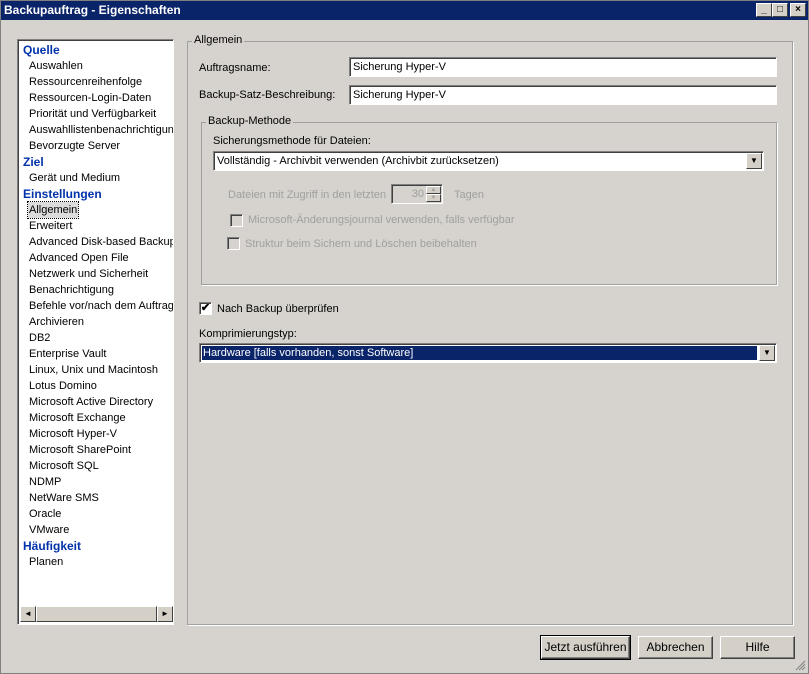 Image resolution: width=809 pixels, height=674 pixels. Describe the element at coordinates (74, 146) in the screenshot. I see `tree-item: Bevorzugte Server` at that location.